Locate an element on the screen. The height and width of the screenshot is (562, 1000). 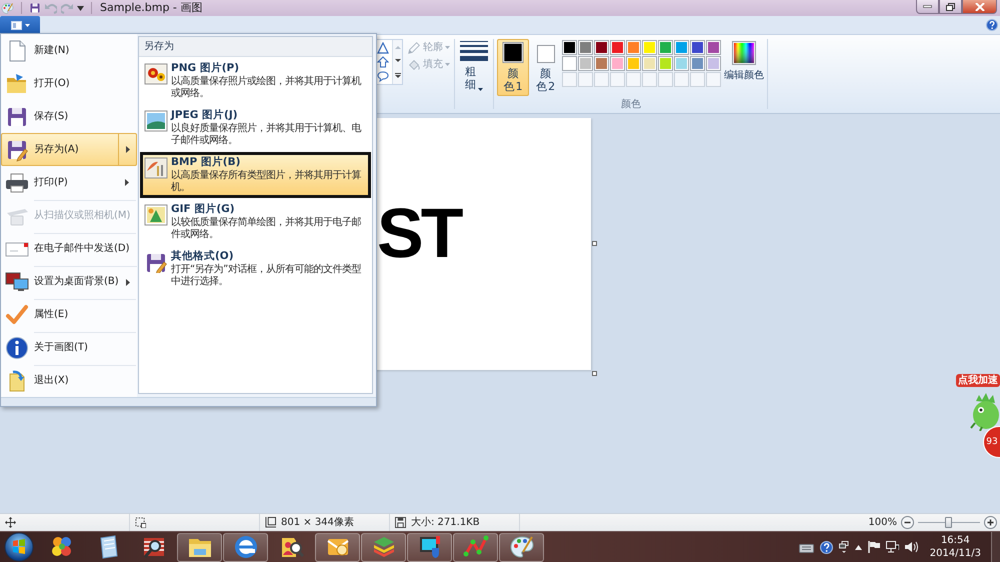
menu-item: 新建(N) is located at coordinates (69, 50).